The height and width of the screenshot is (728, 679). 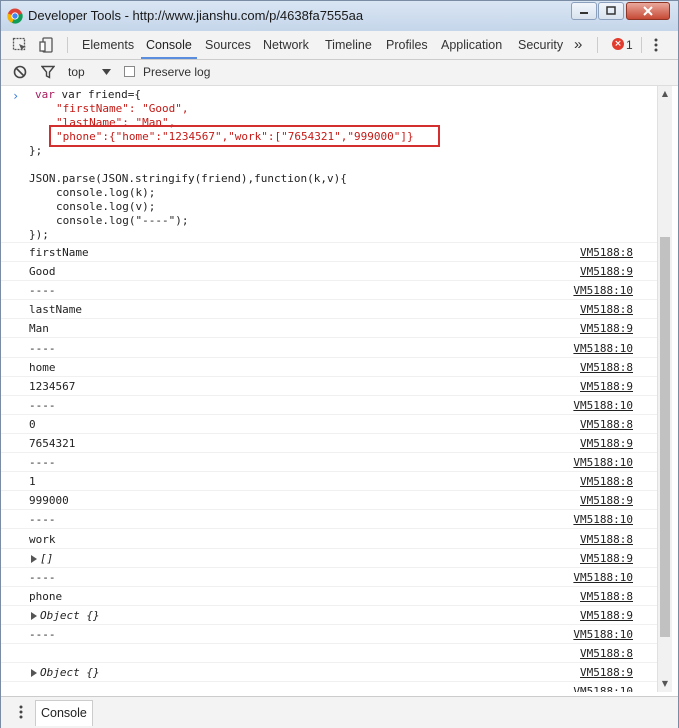 What do you see at coordinates (329, 443) in the screenshot?
I see `log-row: 7654321 VM5188:9` at bounding box center [329, 443].